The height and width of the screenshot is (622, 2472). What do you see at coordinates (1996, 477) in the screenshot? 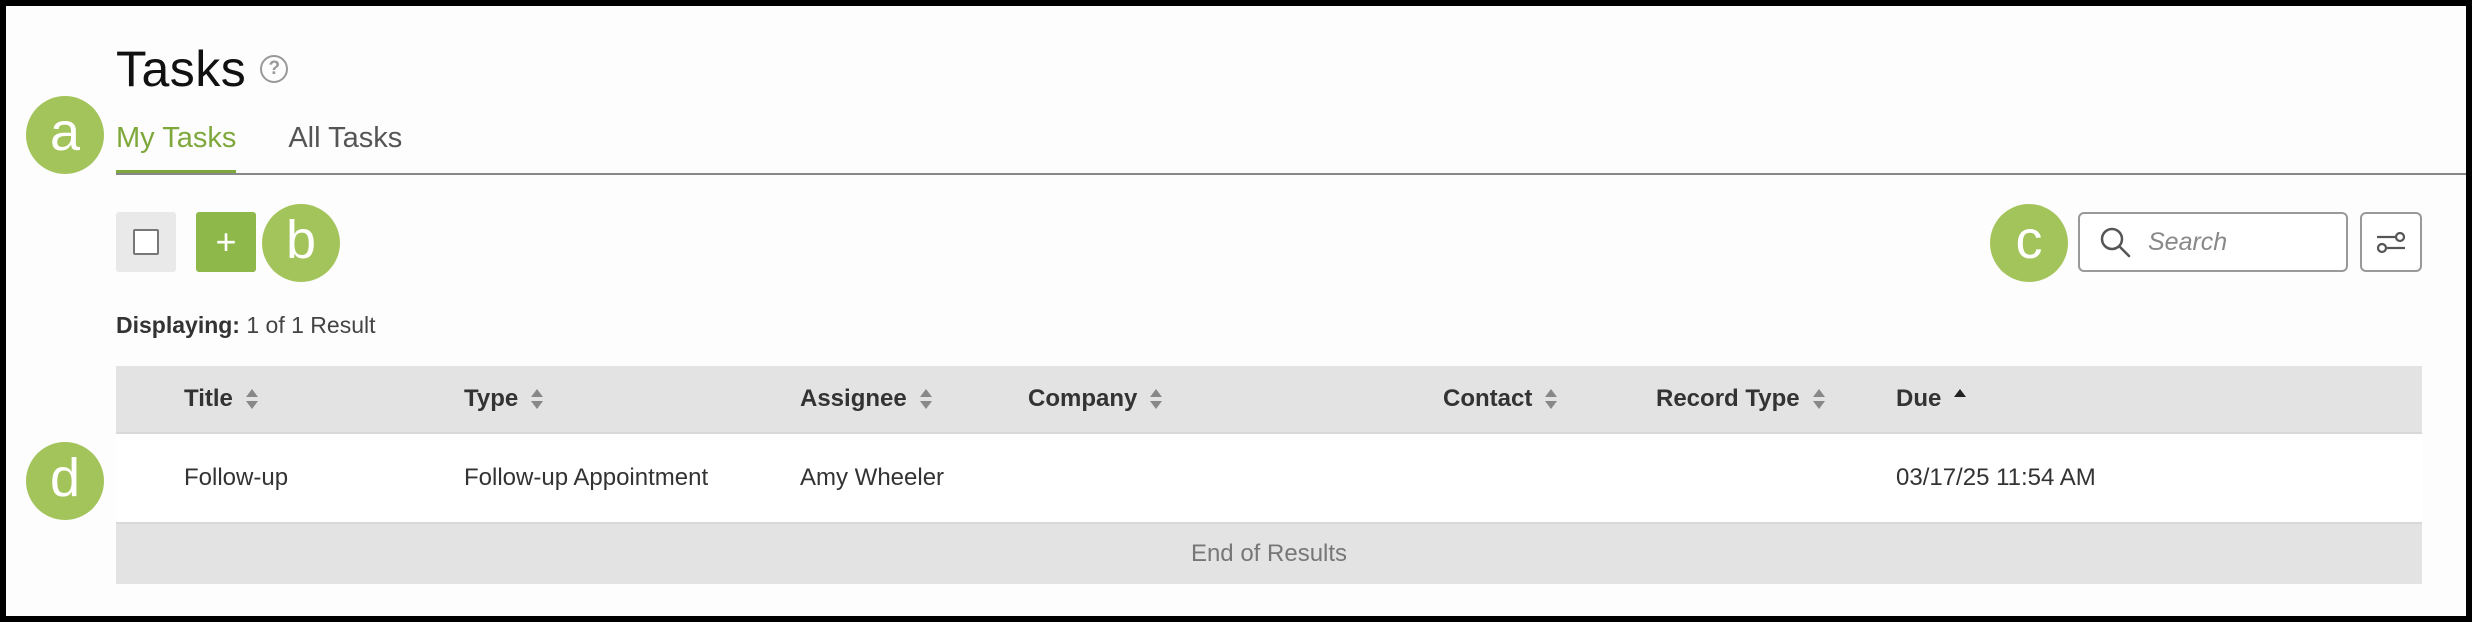
I see `cell-due: 03/17/25 11:54 AM` at bounding box center [1996, 477].